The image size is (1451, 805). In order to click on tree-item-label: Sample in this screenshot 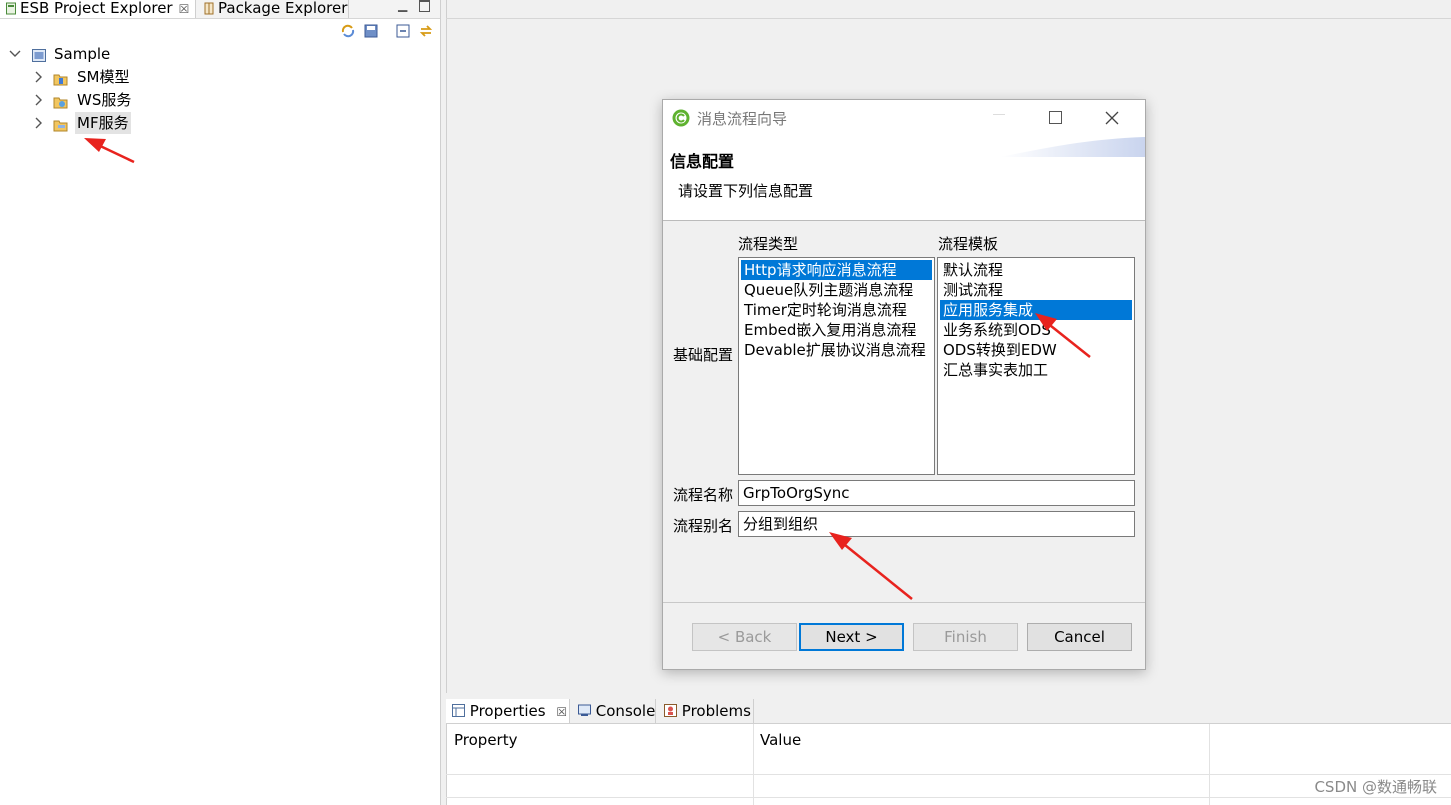, I will do `click(82, 54)`.